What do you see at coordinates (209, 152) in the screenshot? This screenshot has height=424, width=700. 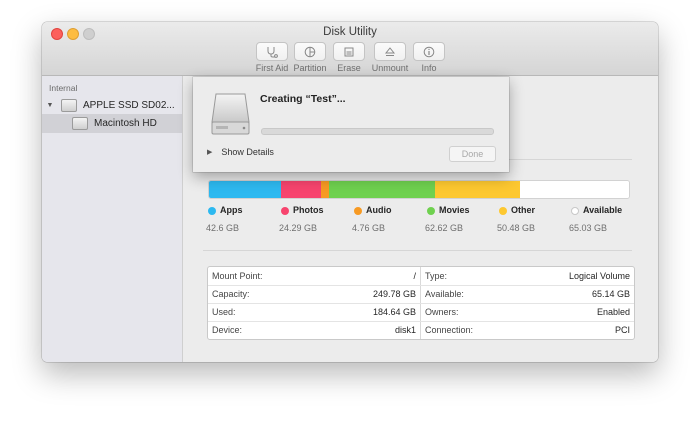 I see `disclosure-triangle-icon: ▶` at bounding box center [209, 152].